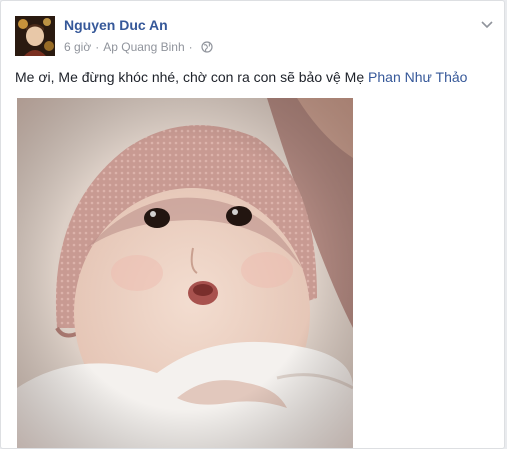 This screenshot has width=507, height=449. I want to click on author-name: Nguyen Duc An, so click(116, 25).